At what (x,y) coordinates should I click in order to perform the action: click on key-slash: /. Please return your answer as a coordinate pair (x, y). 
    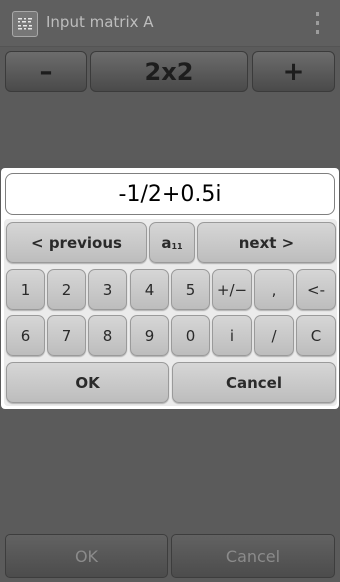
    Looking at the image, I should click on (274, 335).